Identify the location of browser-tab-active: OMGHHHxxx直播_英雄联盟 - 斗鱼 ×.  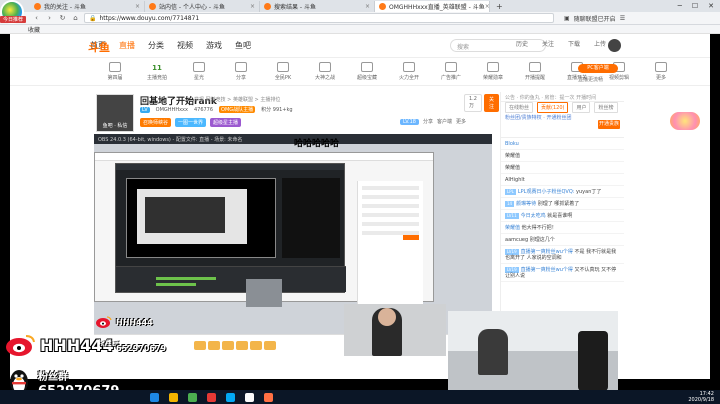
(432, 6).